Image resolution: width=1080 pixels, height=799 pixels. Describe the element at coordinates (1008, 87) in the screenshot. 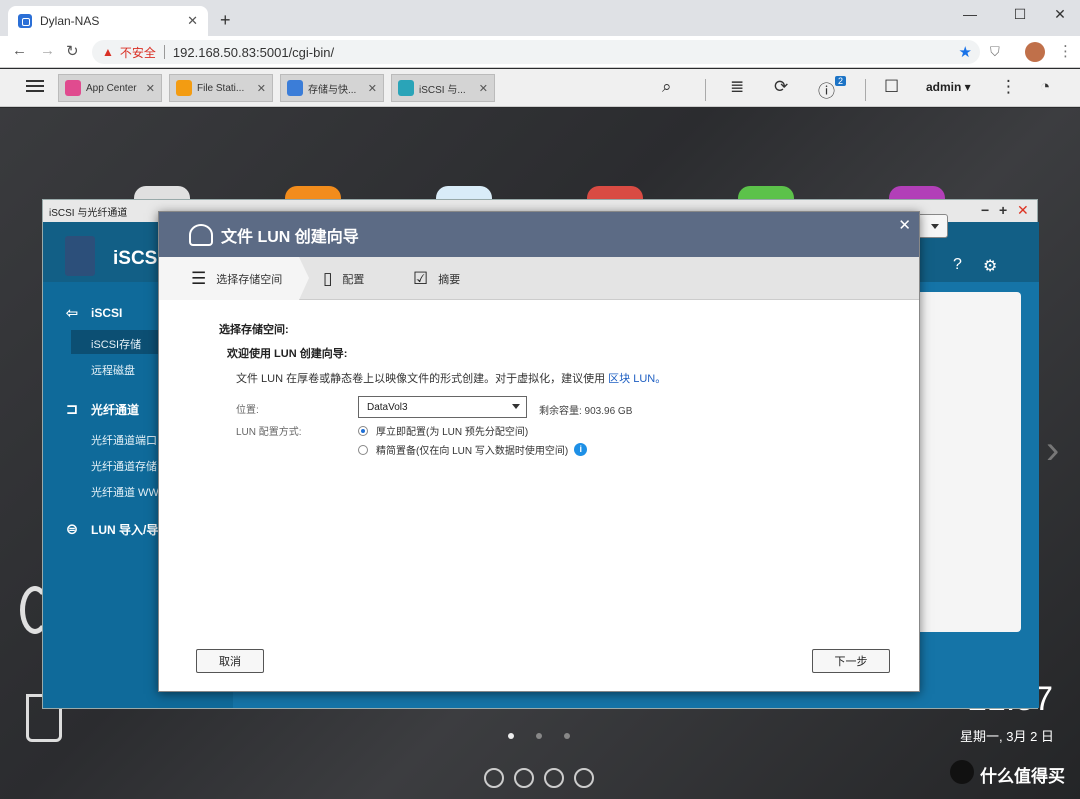

I see `more-options-icon: ⋮` at that location.